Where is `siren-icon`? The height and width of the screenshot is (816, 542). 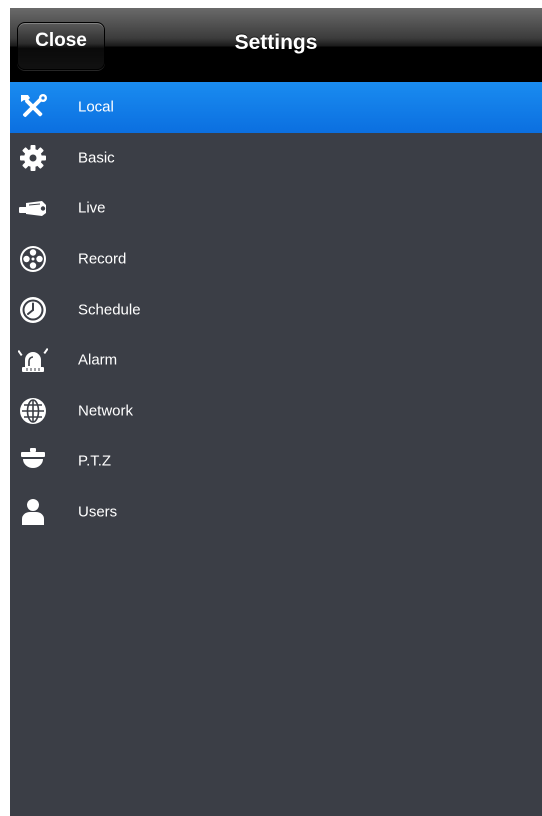 siren-icon is located at coordinates (33, 360).